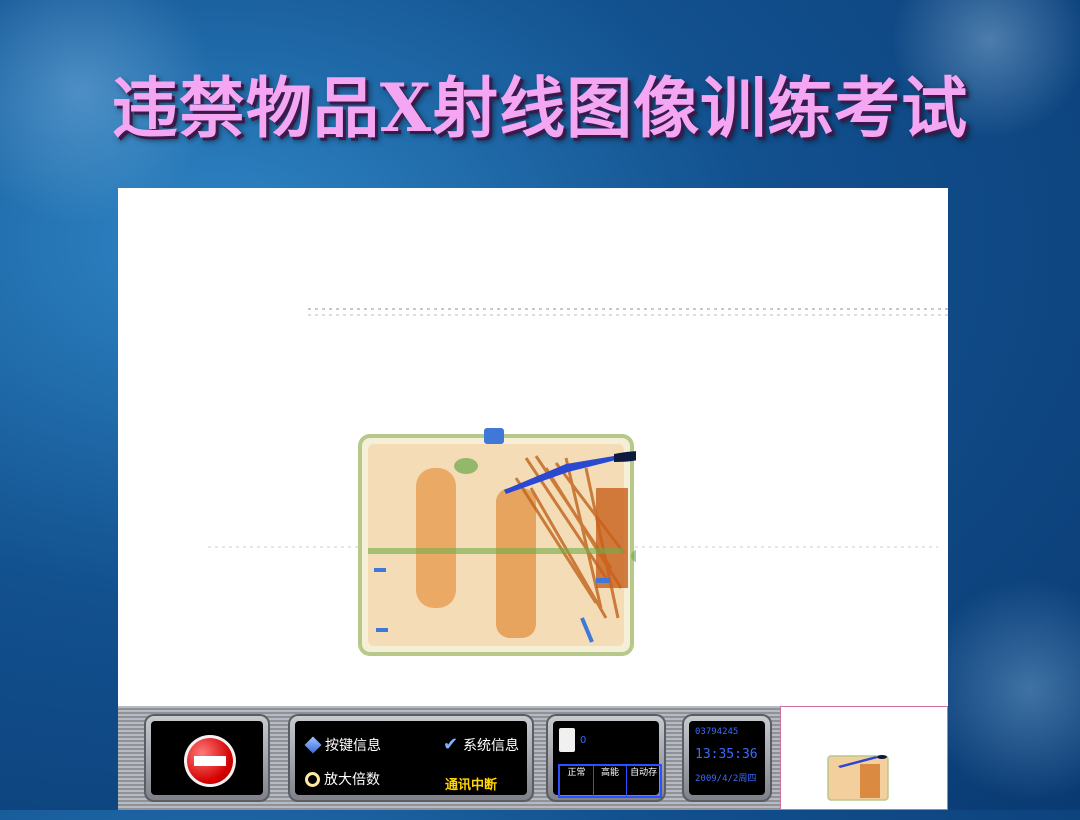  I want to click on counter-panel-screen: 0 正常 高能 自动存, so click(607, 759).